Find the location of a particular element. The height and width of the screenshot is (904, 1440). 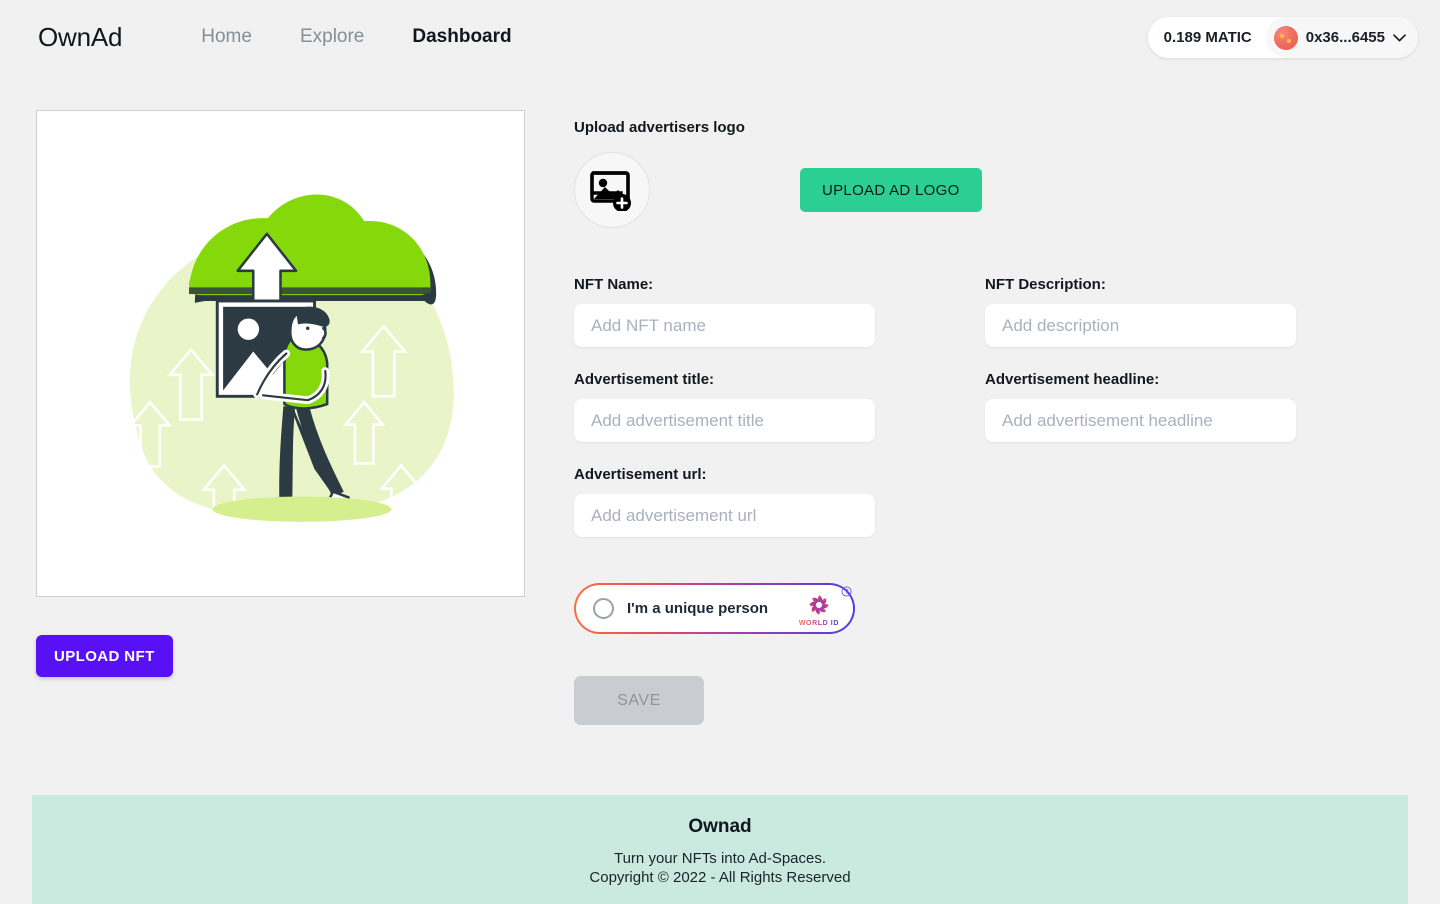

question-mark-icon: ? is located at coordinates (846, 591).